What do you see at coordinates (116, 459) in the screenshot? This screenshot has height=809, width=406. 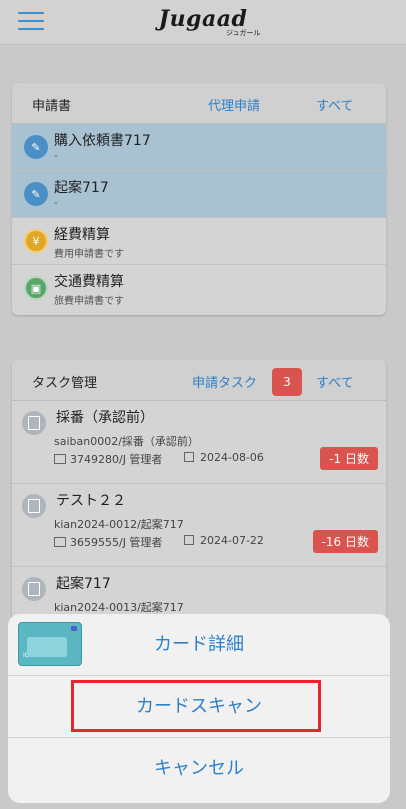 I see `task-user-label: 3749280/J 管理者` at bounding box center [116, 459].